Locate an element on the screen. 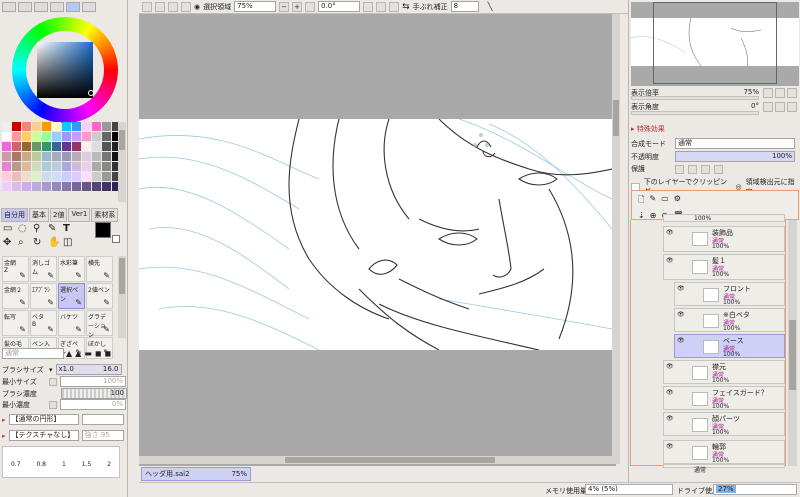  rotate-right-button is located at coordinates (381, 6).